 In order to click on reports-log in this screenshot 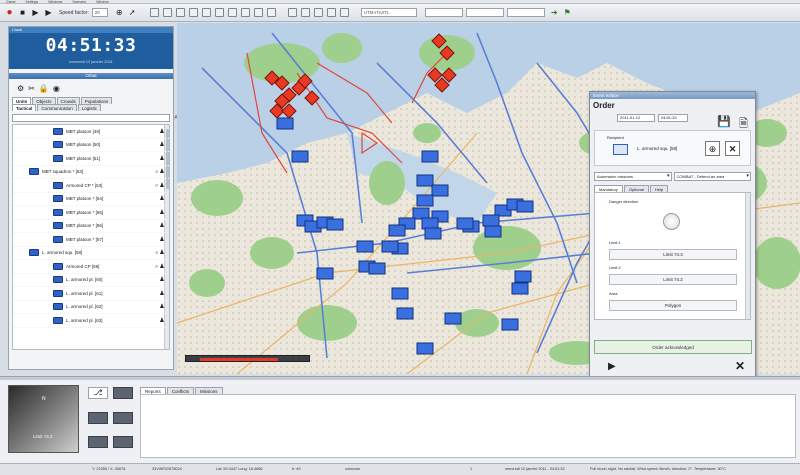, I will do `click(468, 426)`.